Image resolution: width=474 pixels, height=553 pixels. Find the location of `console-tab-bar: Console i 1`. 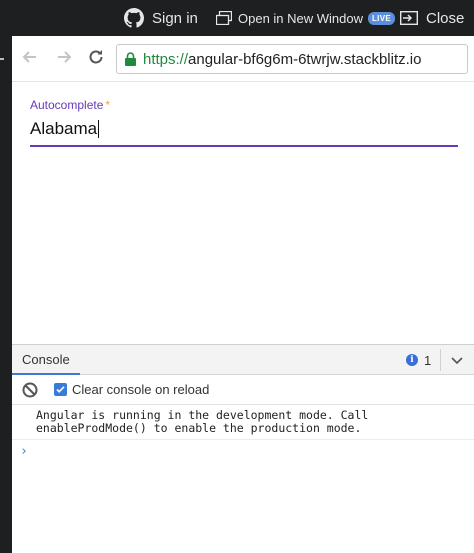

console-tab-bar: Console i 1 is located at coordinates (243, 360).